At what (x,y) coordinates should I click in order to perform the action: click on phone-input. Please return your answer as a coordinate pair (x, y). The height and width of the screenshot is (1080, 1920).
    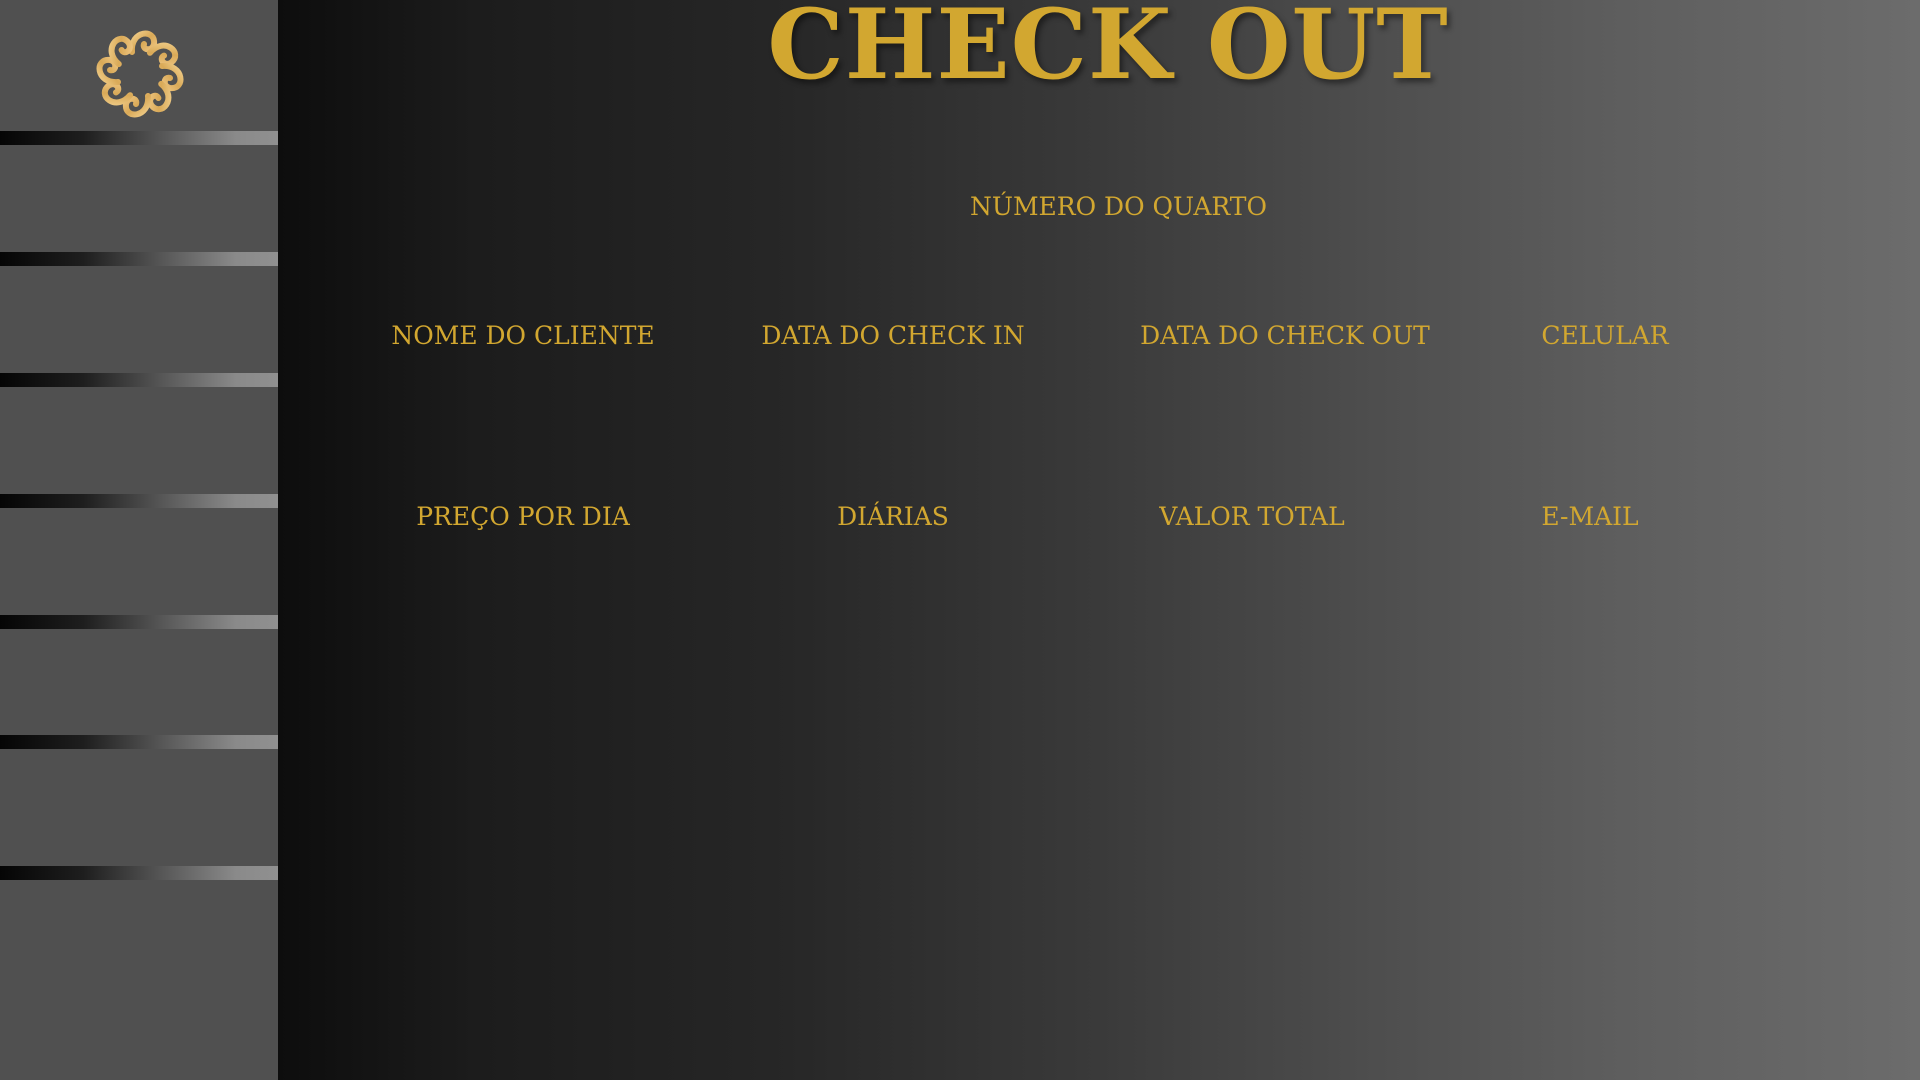
    Looking at the image, I should click on (1607, 377).